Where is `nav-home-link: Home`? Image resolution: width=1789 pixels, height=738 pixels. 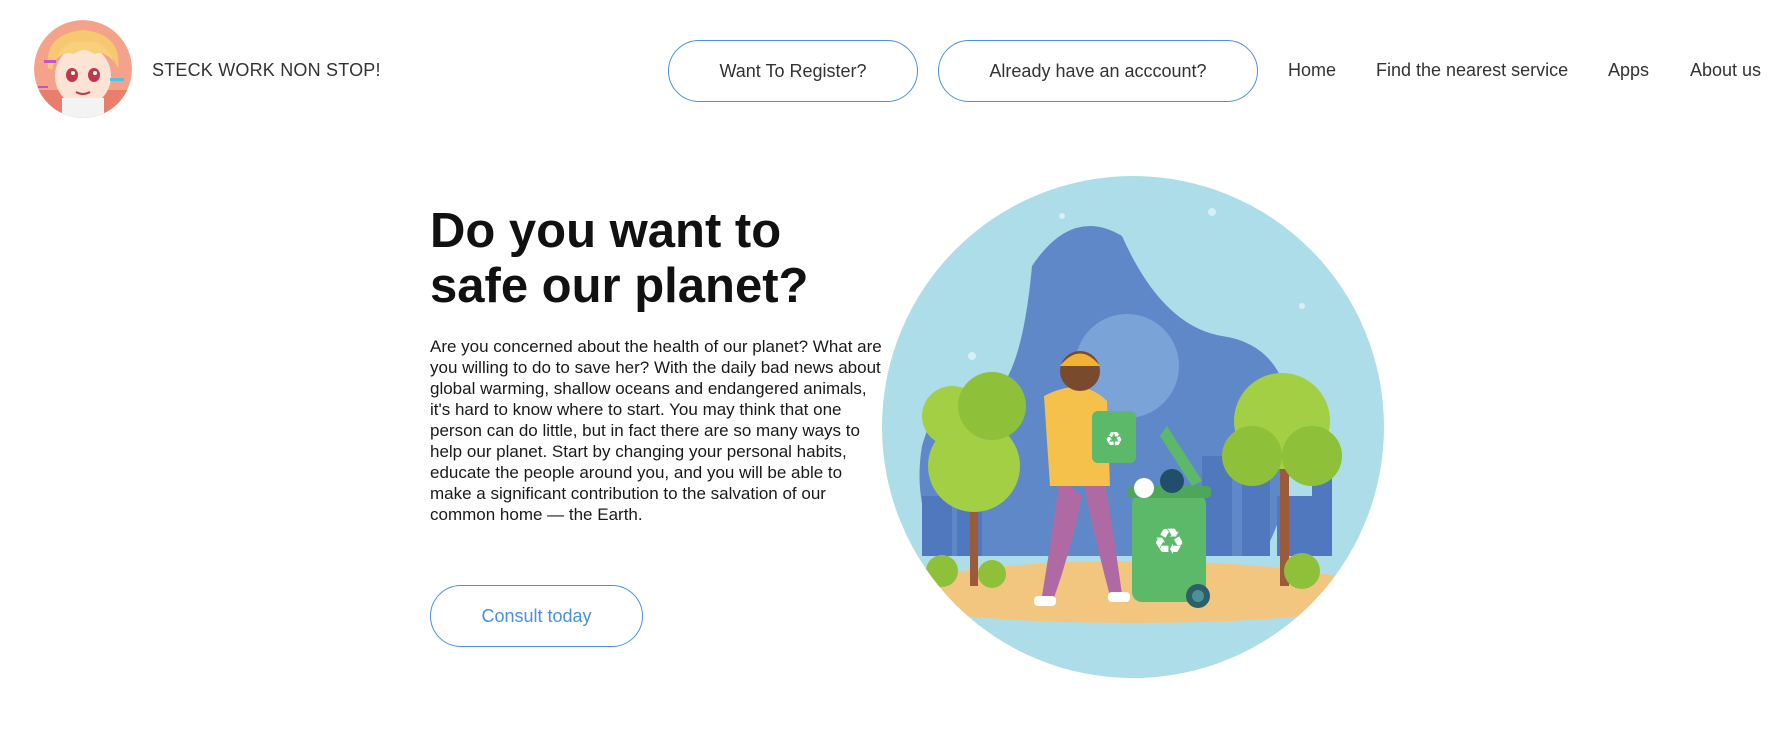 nav-home-link: Home is located at coordinates (1312, 70).